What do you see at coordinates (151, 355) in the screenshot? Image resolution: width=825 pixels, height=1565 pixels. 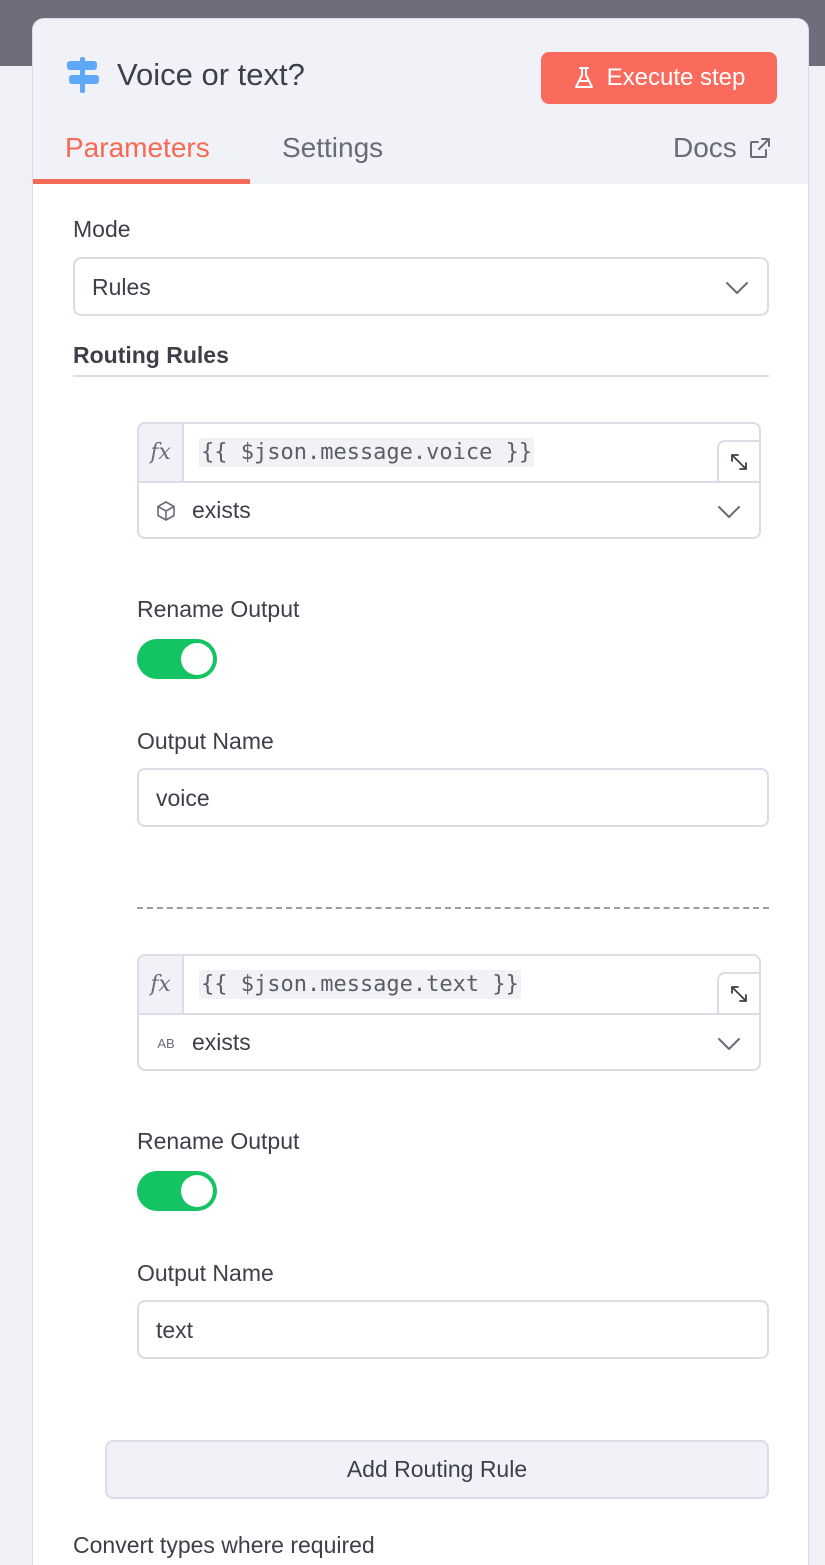 I see `routing-rules-title: Routing Rules` at bounding box center [151, 355].